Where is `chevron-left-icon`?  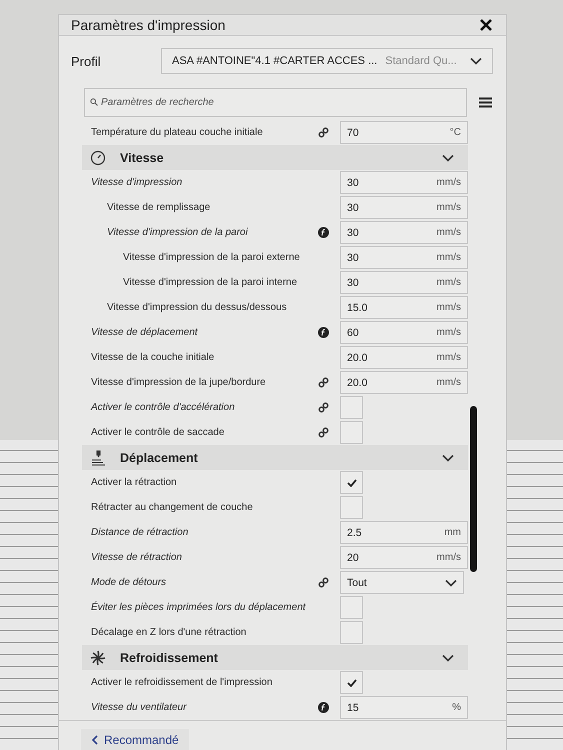 chevron-left-icon is located at coordinates (94, 740).